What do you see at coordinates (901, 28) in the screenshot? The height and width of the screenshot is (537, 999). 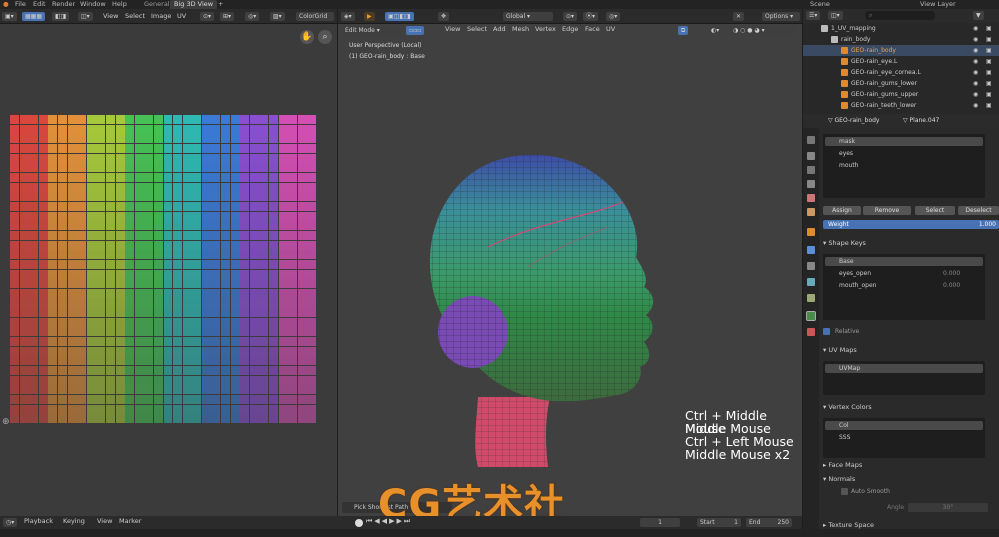 I see `outliner-row: 1_UV_mapping ◉ ▣` at bounding box center [901, 28].